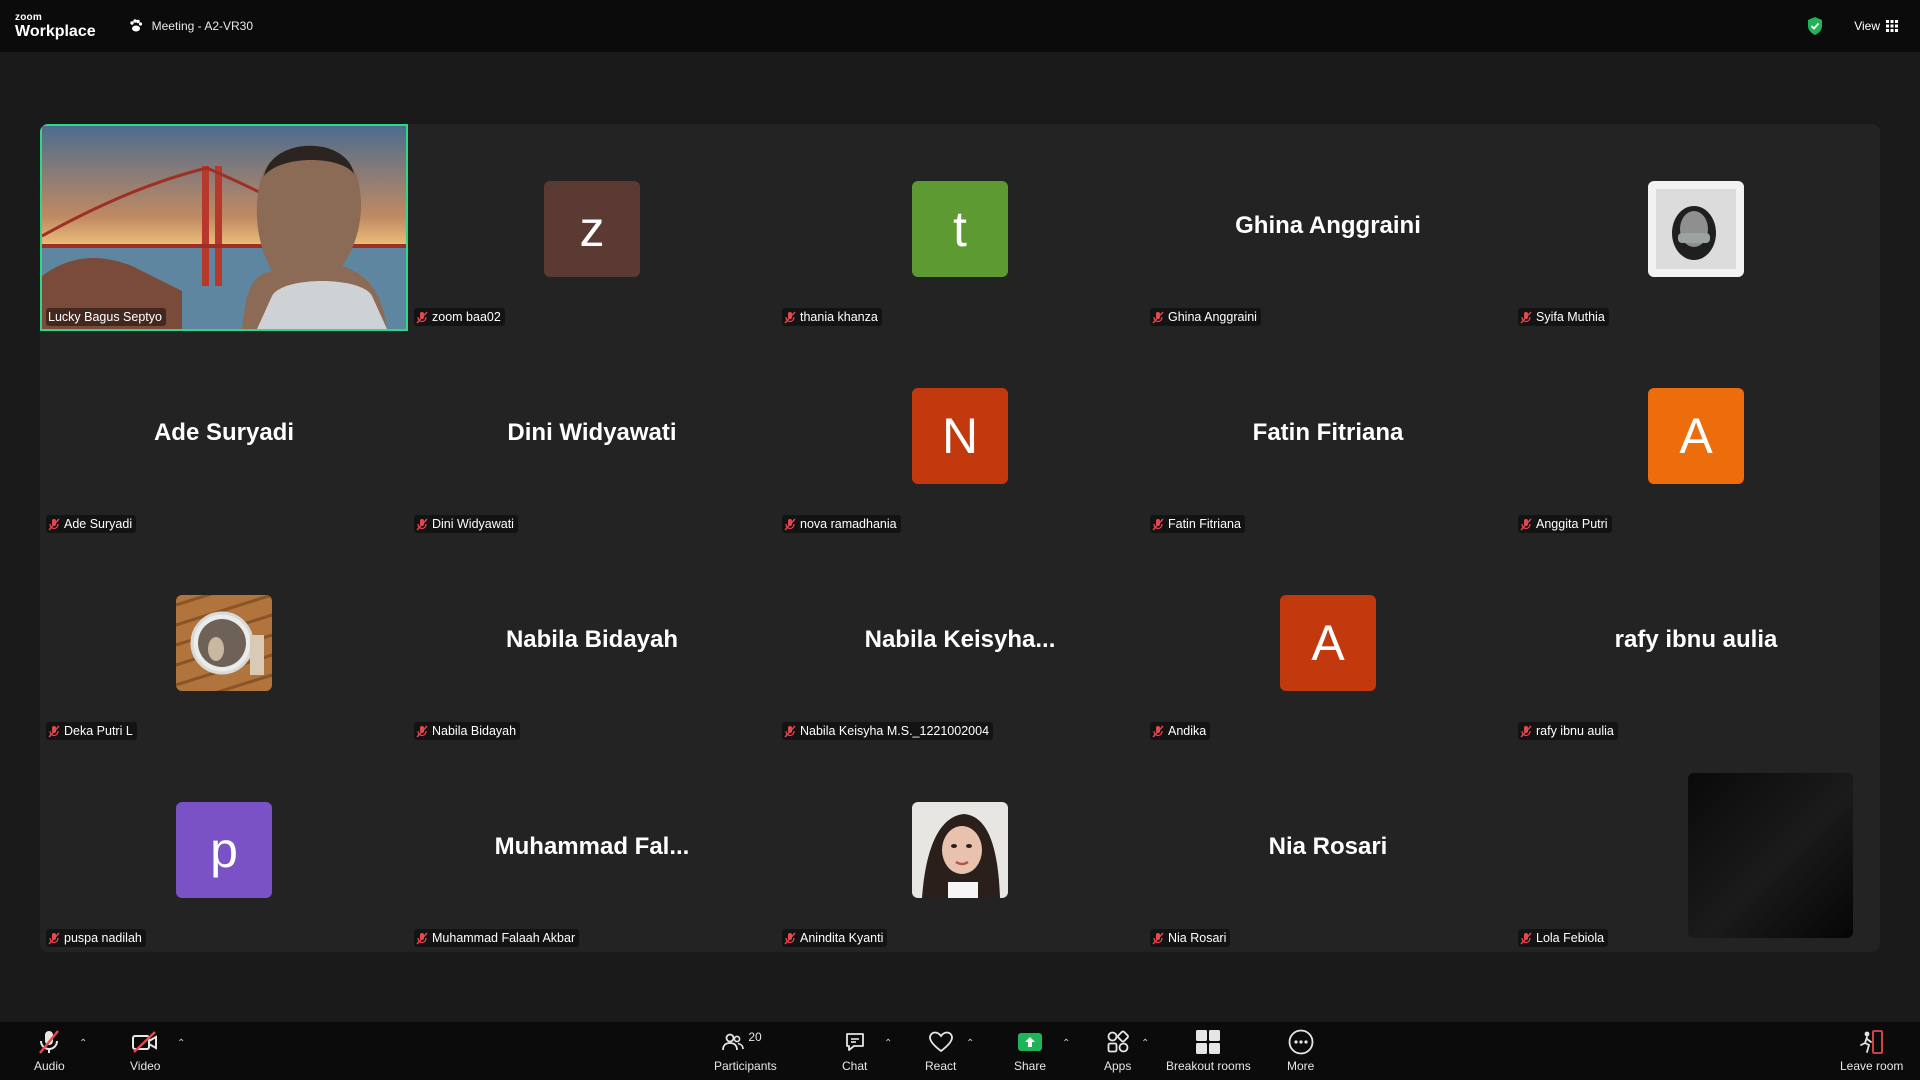  I want to click on breakout-rooms-label: Breakout rooms, so click(1208, 1066).